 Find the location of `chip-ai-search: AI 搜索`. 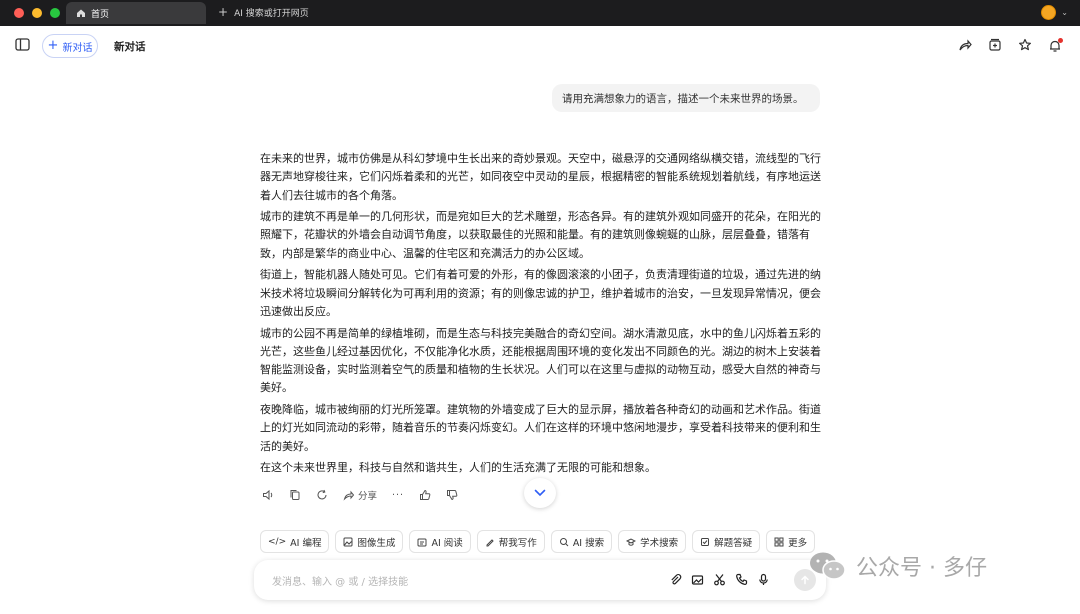

chip-ai-search: AI 搜索 is located at coordinates (581, 541).